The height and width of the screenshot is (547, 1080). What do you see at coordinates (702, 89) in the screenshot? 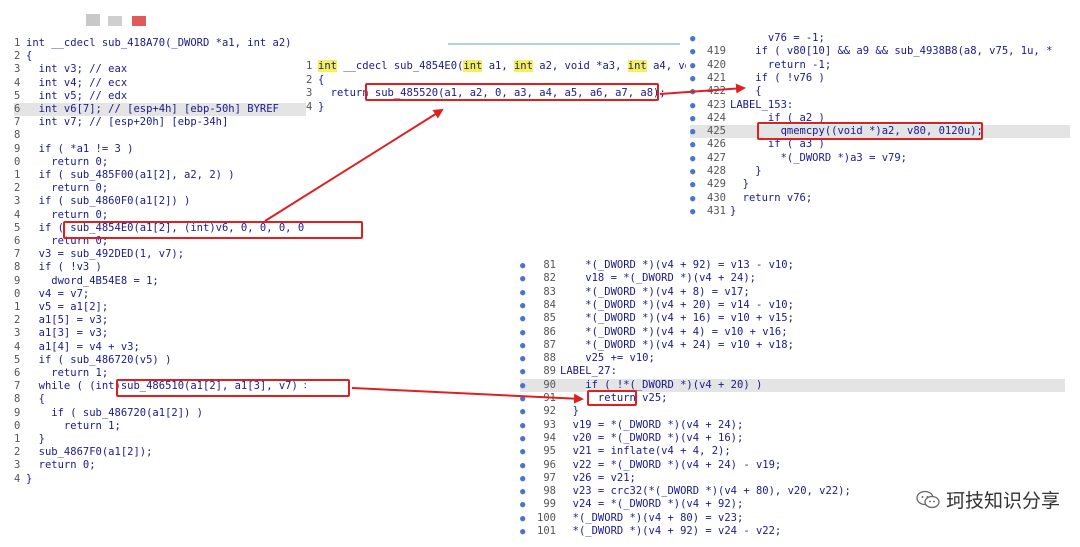
I see `arrow-to-qmemcpy` at bounding box center [702, 89].